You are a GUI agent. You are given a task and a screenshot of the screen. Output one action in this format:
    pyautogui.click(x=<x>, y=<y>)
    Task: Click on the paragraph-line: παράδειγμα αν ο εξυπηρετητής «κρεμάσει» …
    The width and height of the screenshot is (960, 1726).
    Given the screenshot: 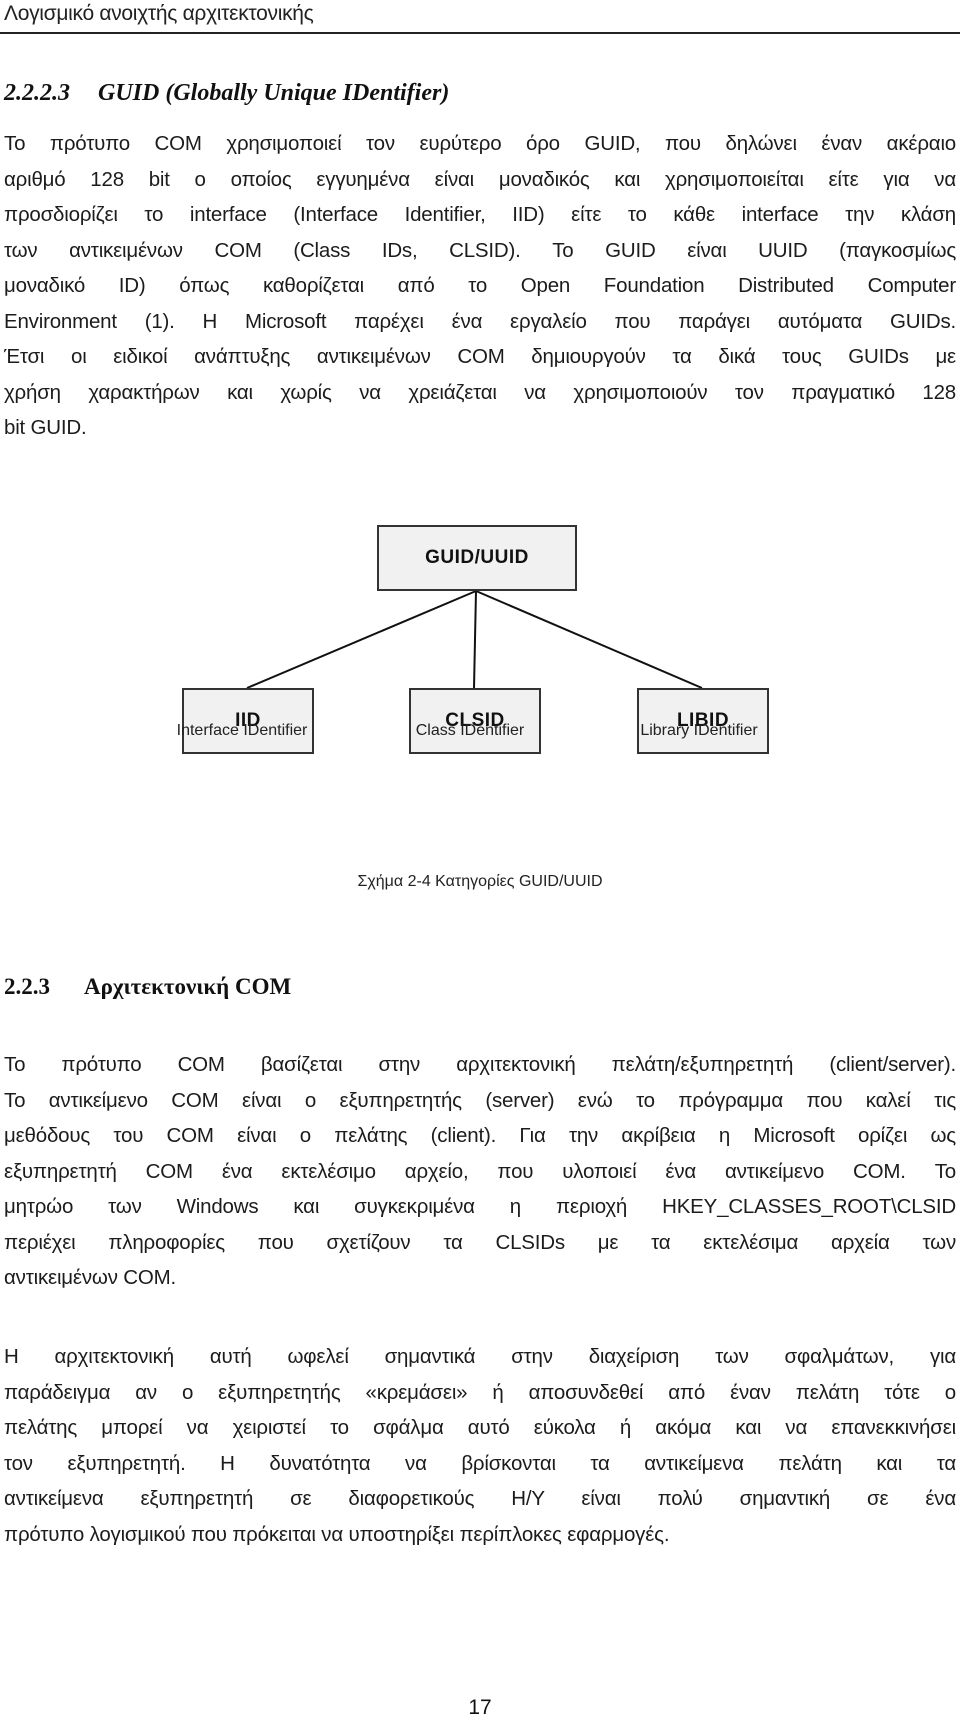 What is the action you would take?
    pyautogui.click(x=480, y=1392)
    